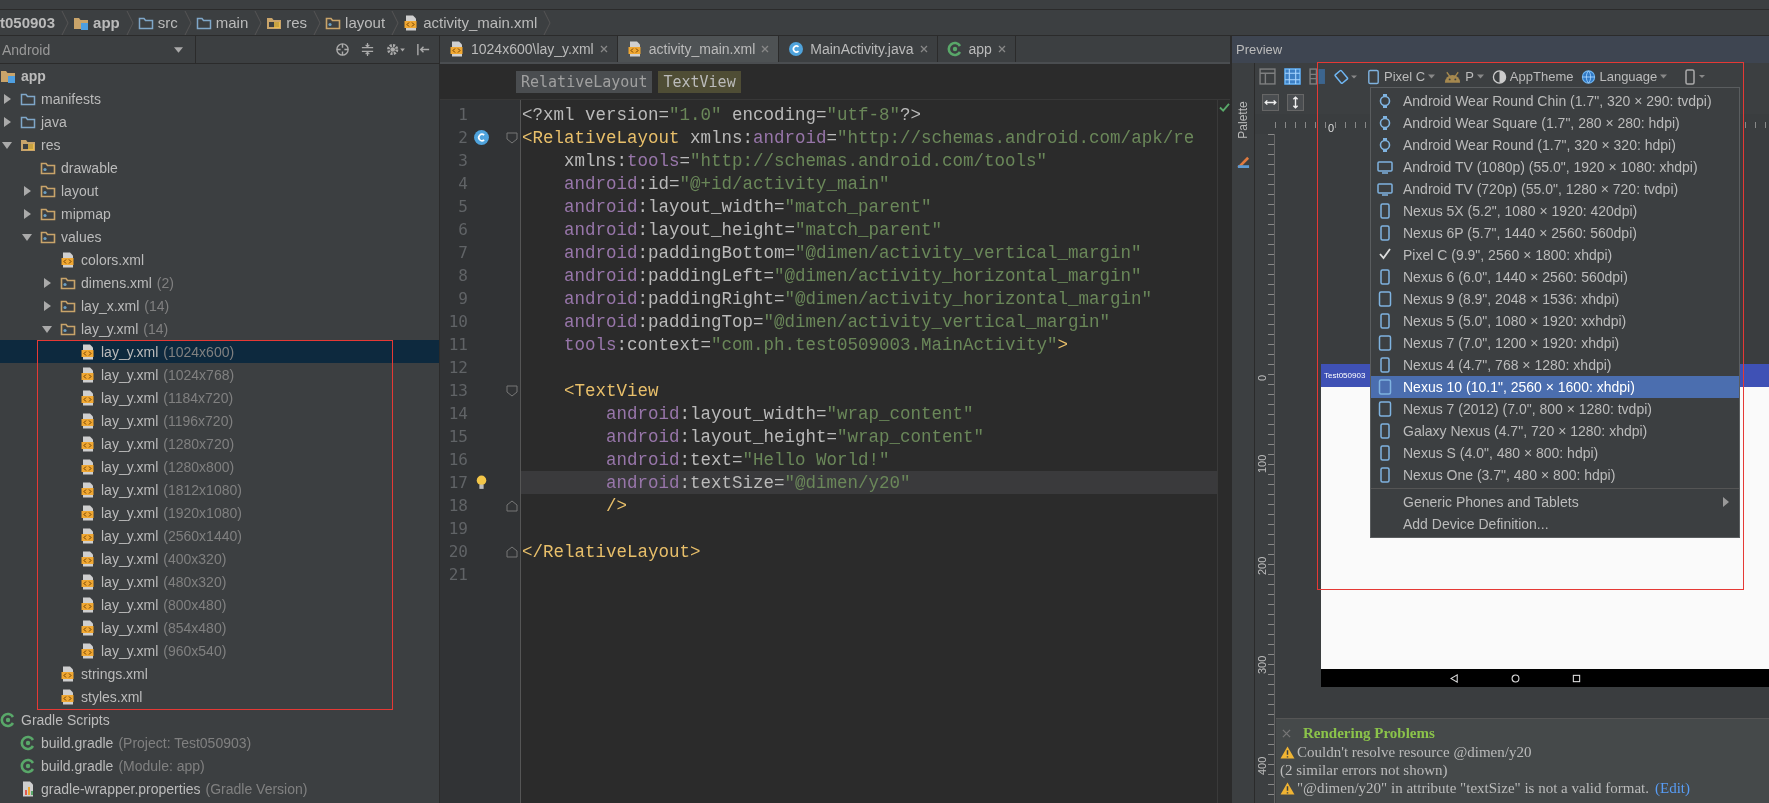 This screenshot has height=803, width=1769. What do you see at coordinates (219, 167) in the screenshot?
I see `tree-item: drawable` at bounding box center [219, 167].